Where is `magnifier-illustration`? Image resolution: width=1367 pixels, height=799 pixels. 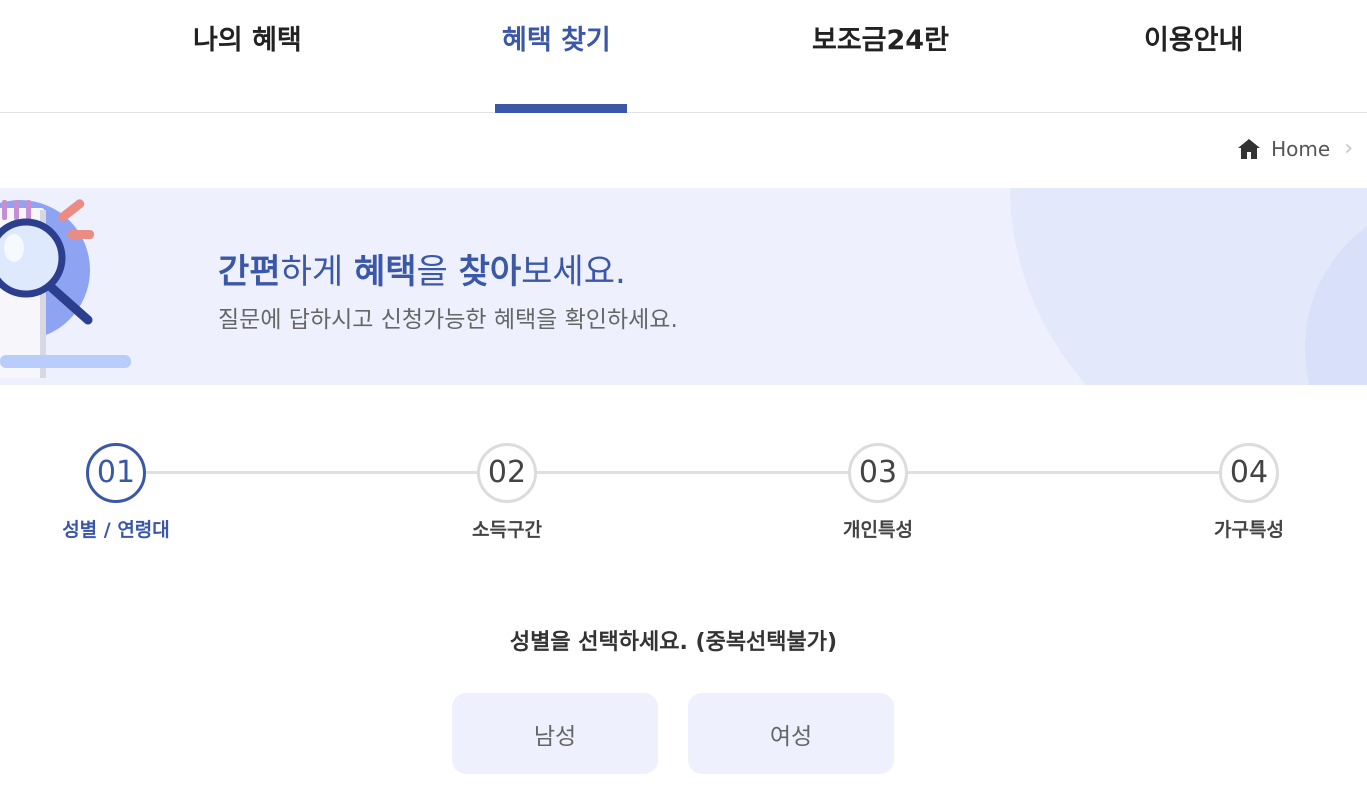
magnifier-illustration is located at coordinates (65, 288).